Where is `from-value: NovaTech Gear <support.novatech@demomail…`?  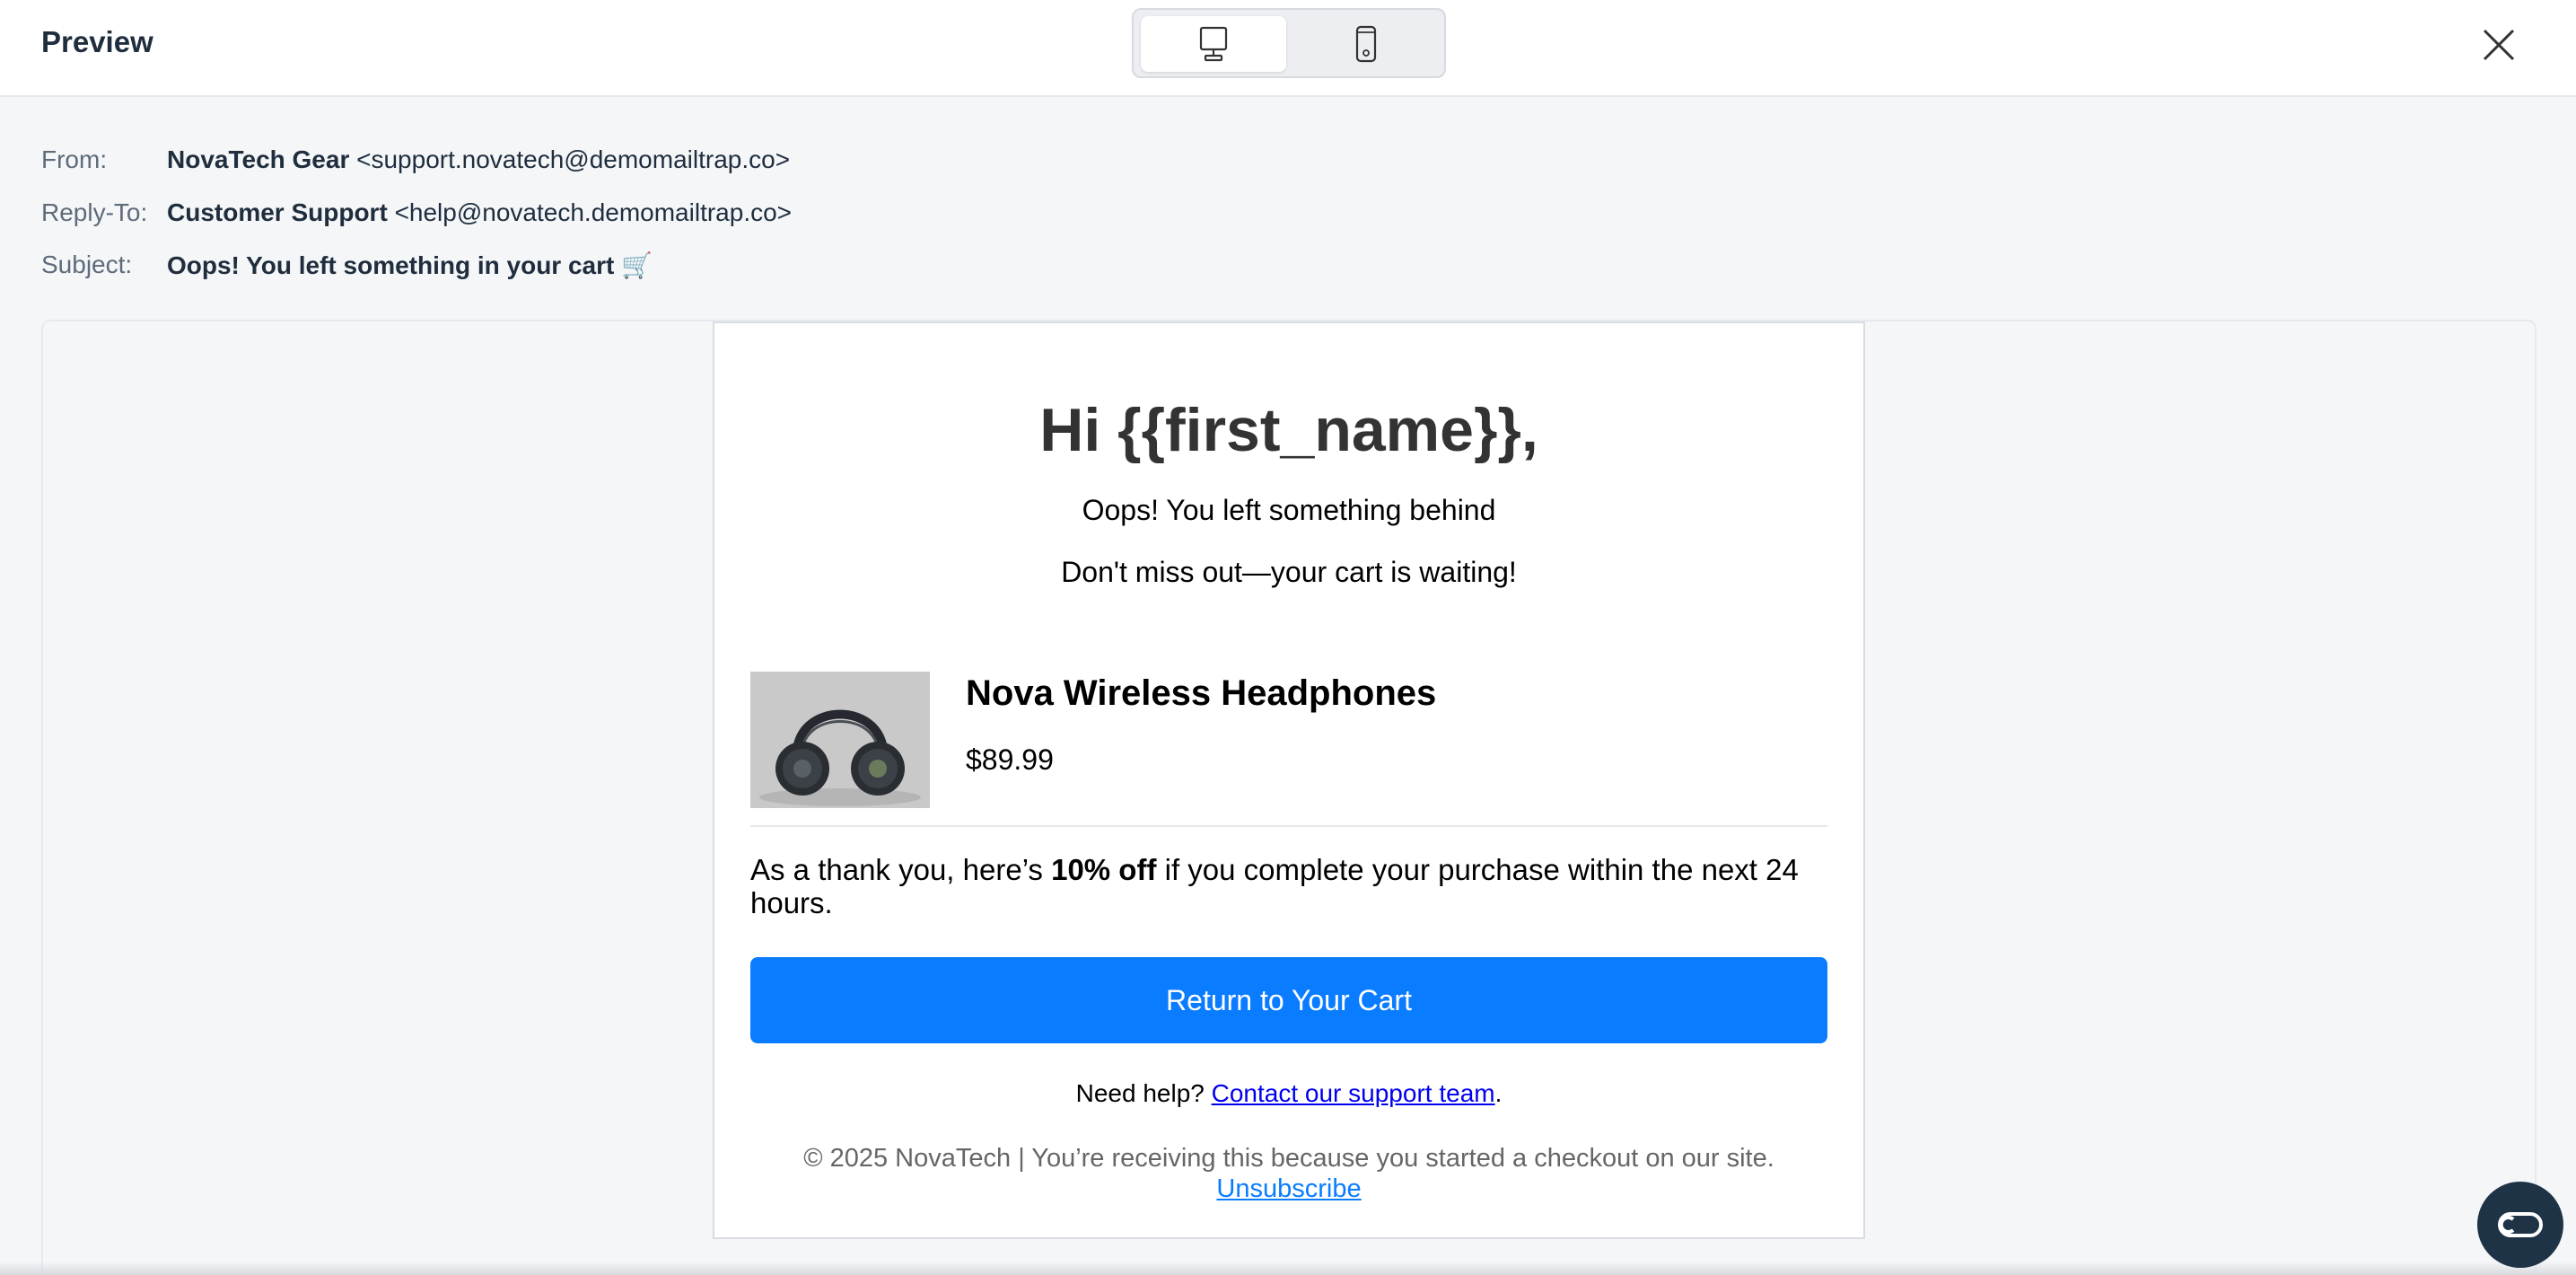 from-value: NovaTech Gear <support.novatech@demomail… is located at coordinates (478, 160).